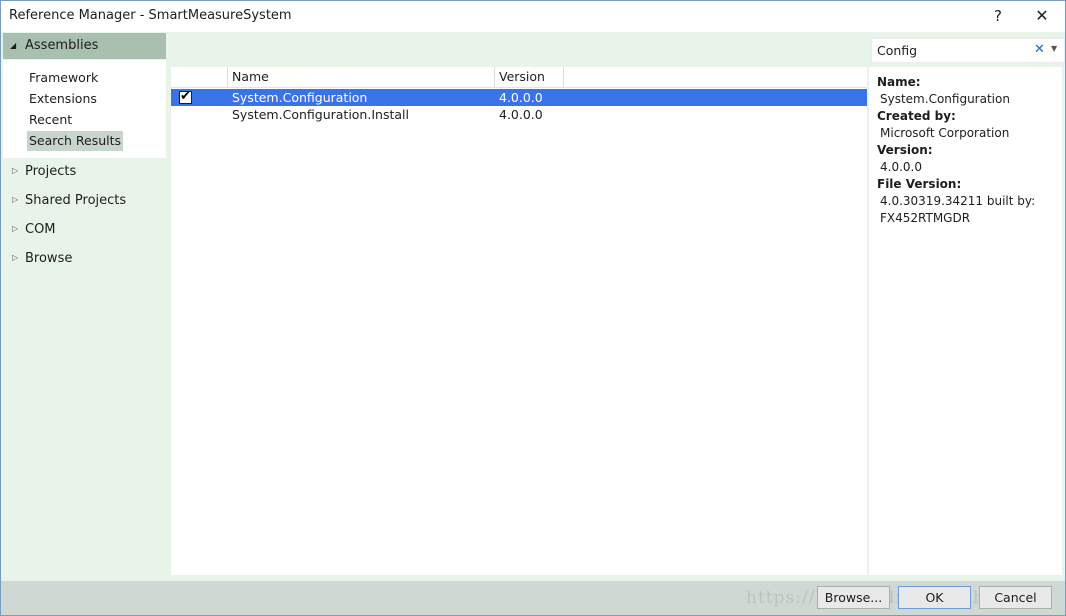 The image size is (1066, 616). Describe the element at coordinates (945, 99) in the screenshot. I see `detail-name-value: System.Configuration` at that location.